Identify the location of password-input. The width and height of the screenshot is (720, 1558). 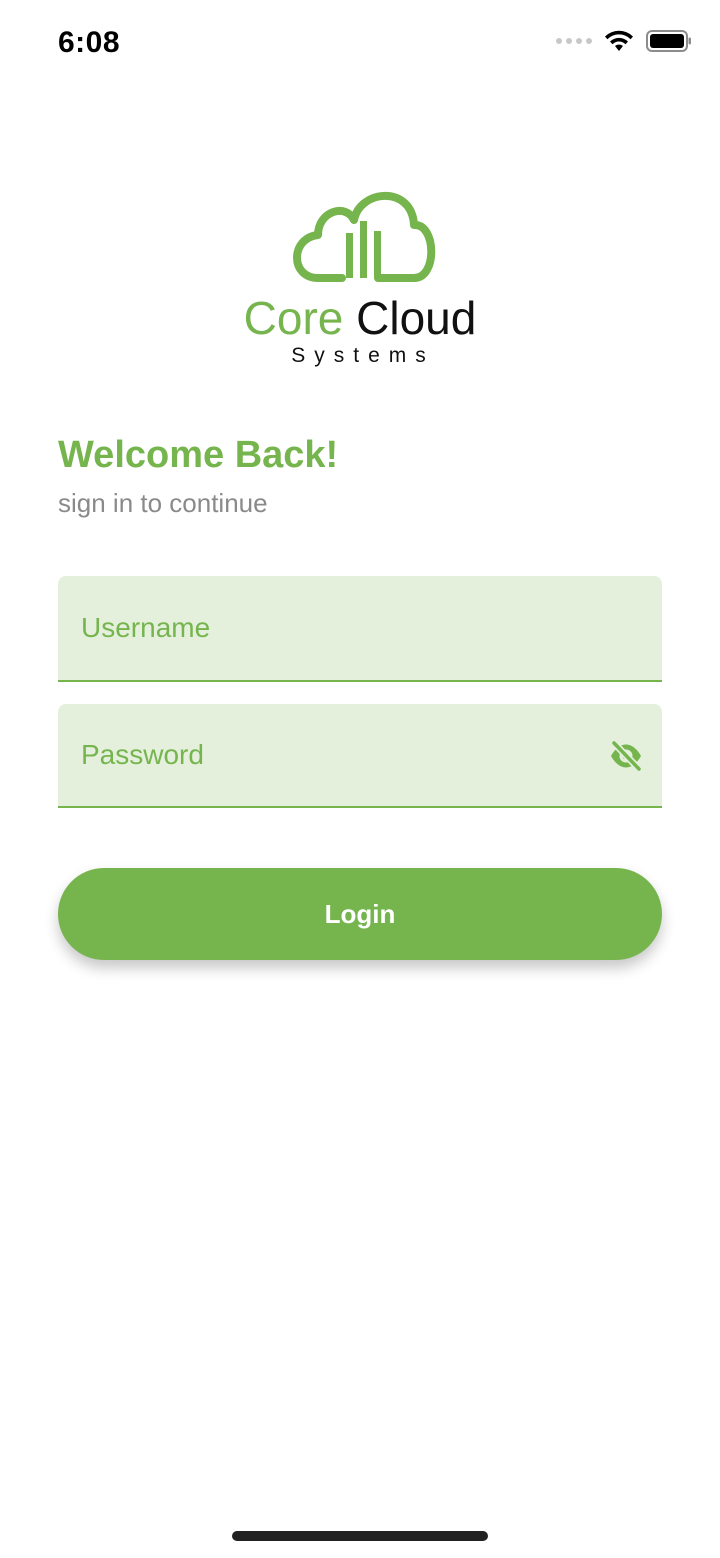
(360, 755).